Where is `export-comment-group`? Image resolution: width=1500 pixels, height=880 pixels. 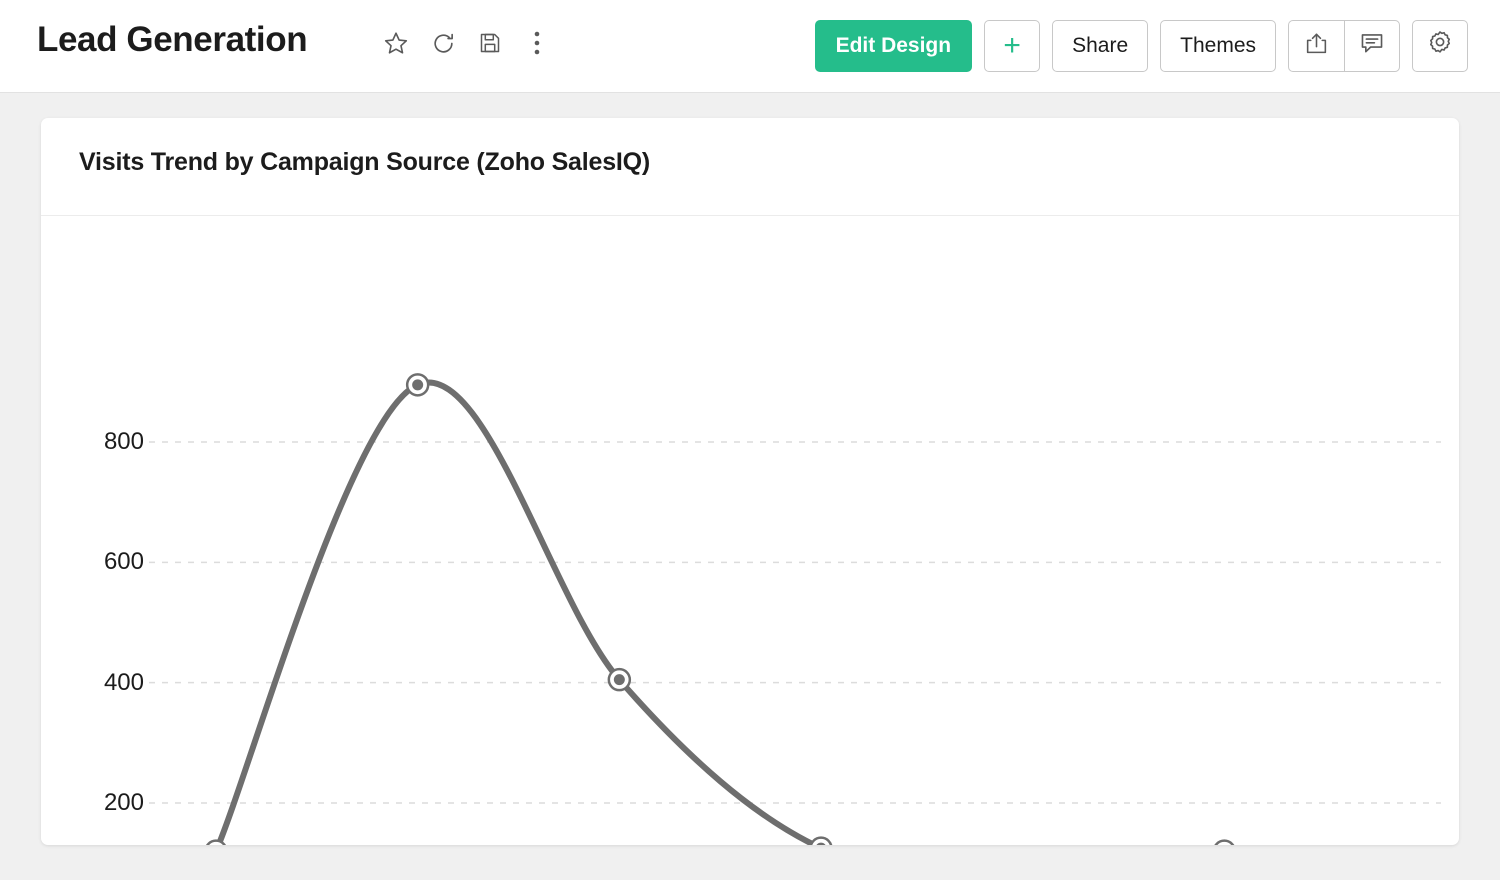 export-comment-group is located at coordinates (1344, 46).